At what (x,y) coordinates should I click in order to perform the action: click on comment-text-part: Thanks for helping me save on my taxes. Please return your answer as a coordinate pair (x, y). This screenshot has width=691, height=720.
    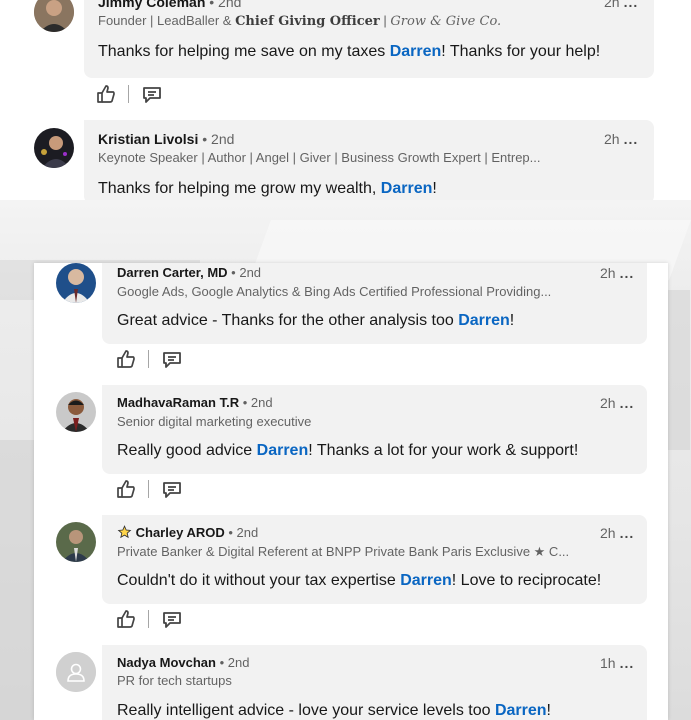
    Looking at the image, I should click on (244, 51).